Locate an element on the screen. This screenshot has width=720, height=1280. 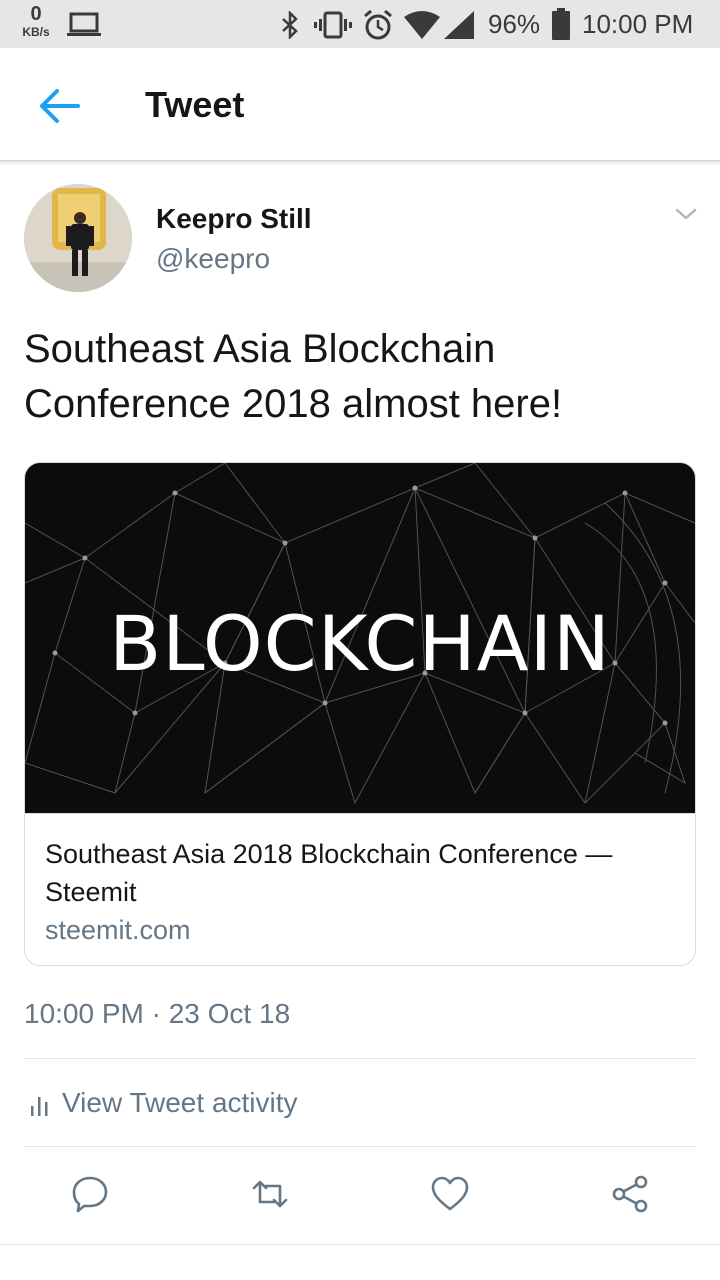
page-title: Tweet is located at coordinates (195, 104).